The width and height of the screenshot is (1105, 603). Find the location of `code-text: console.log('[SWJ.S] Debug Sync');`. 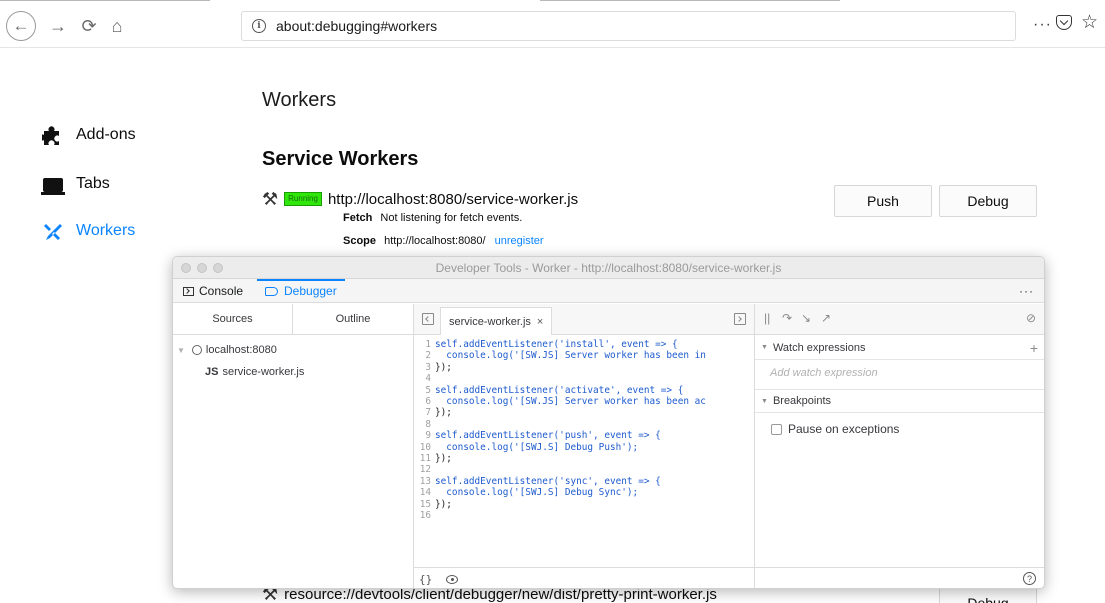

code-text: console.log('[SWJ.S] Debug Sync'); is located at coordinates (537, 493).